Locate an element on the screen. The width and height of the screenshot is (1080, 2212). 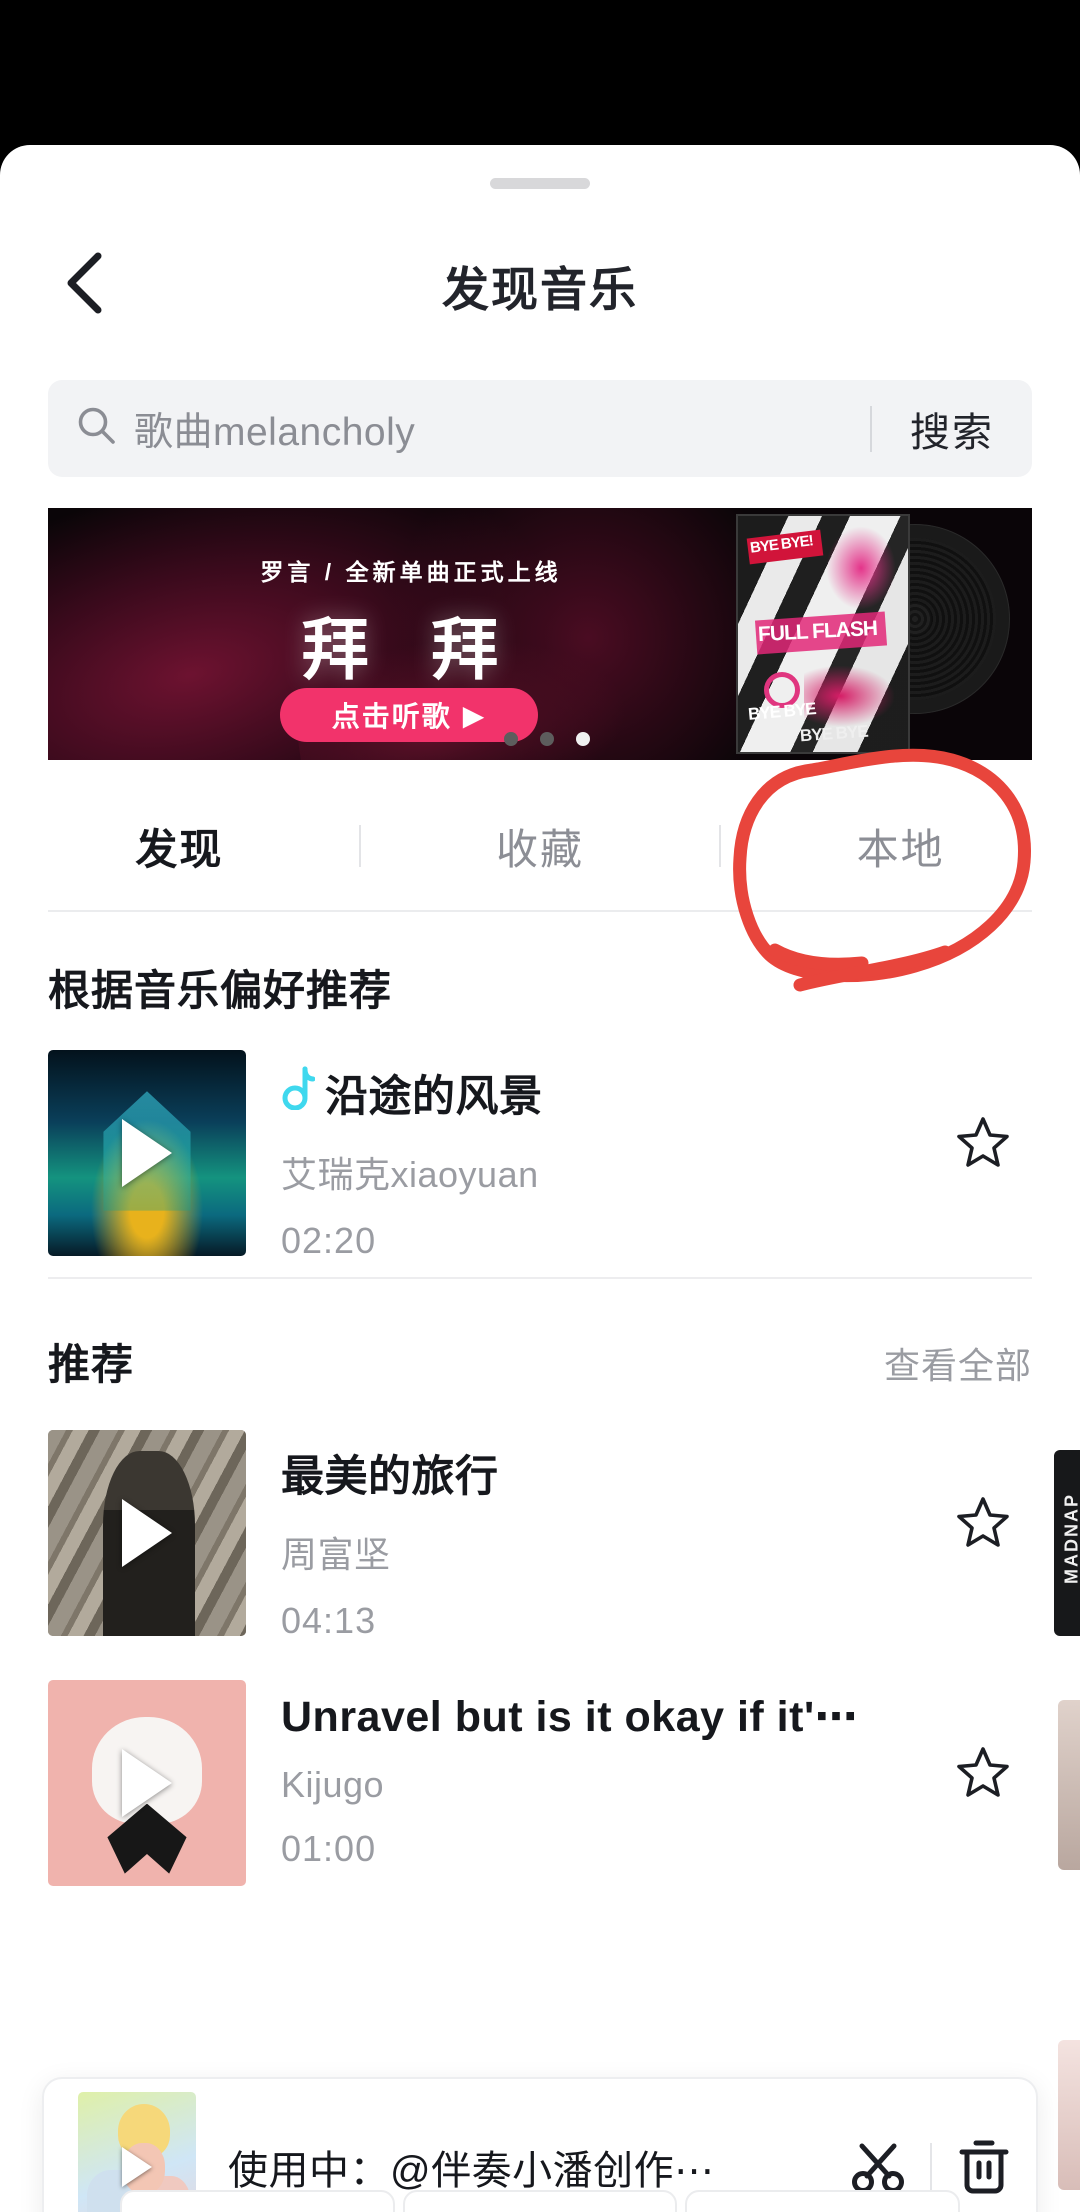
page-header: 发现音乐 is located at coordinates (540, 285).